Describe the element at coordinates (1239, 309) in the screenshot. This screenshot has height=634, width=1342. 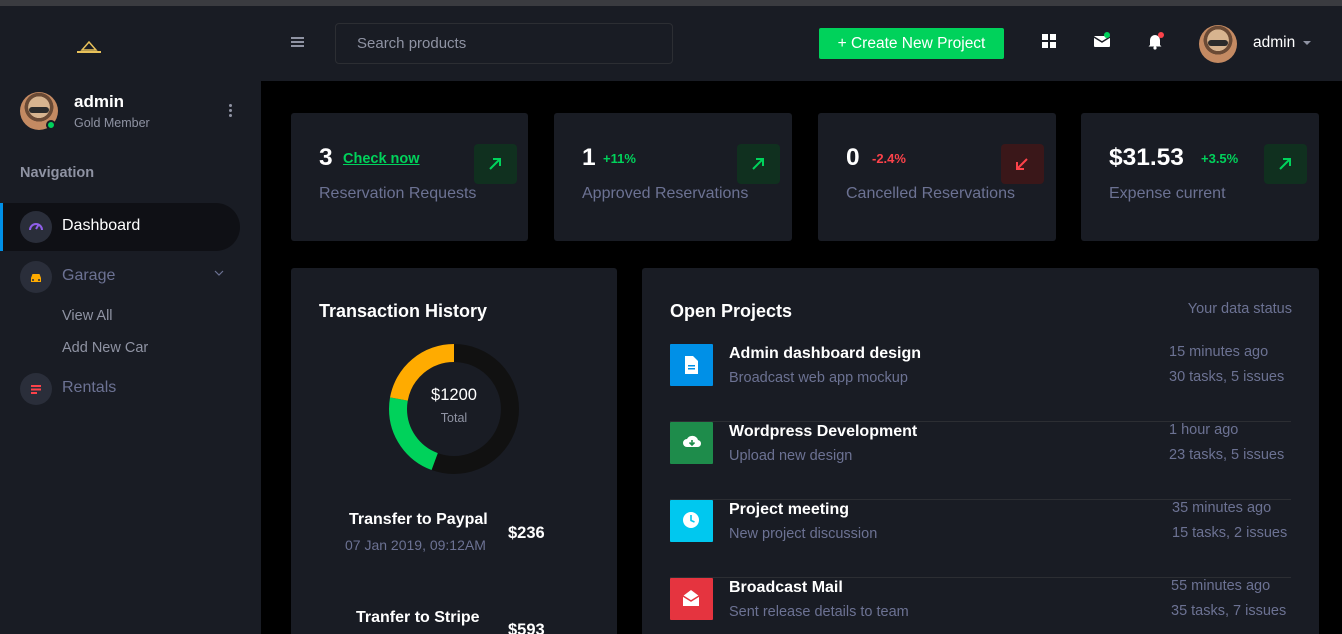
I see `data-status-label: Your data status` at that location.